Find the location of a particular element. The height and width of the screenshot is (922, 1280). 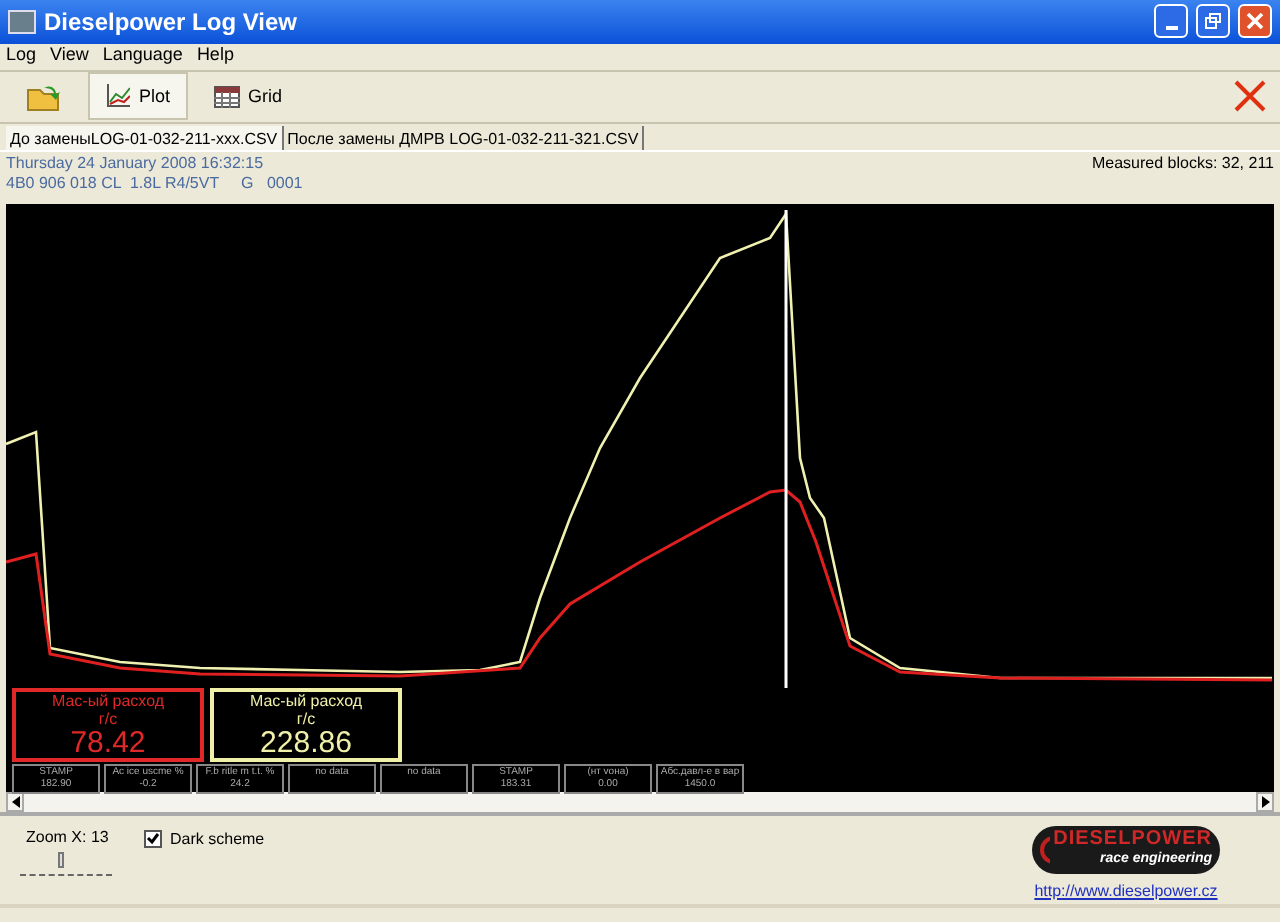

restore-icon is located at coordinates (1213, 21).